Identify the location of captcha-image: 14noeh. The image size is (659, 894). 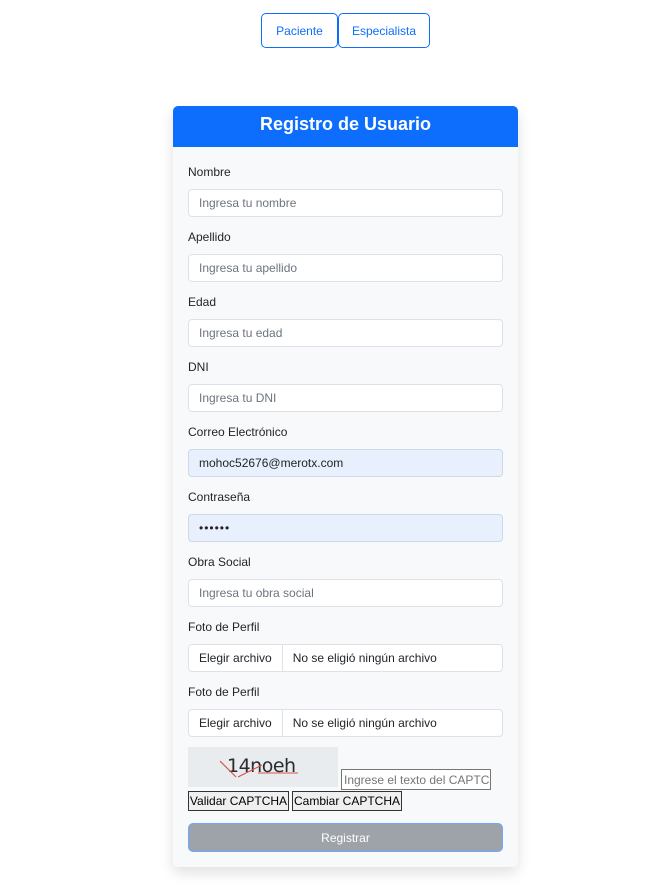
(263, 767).